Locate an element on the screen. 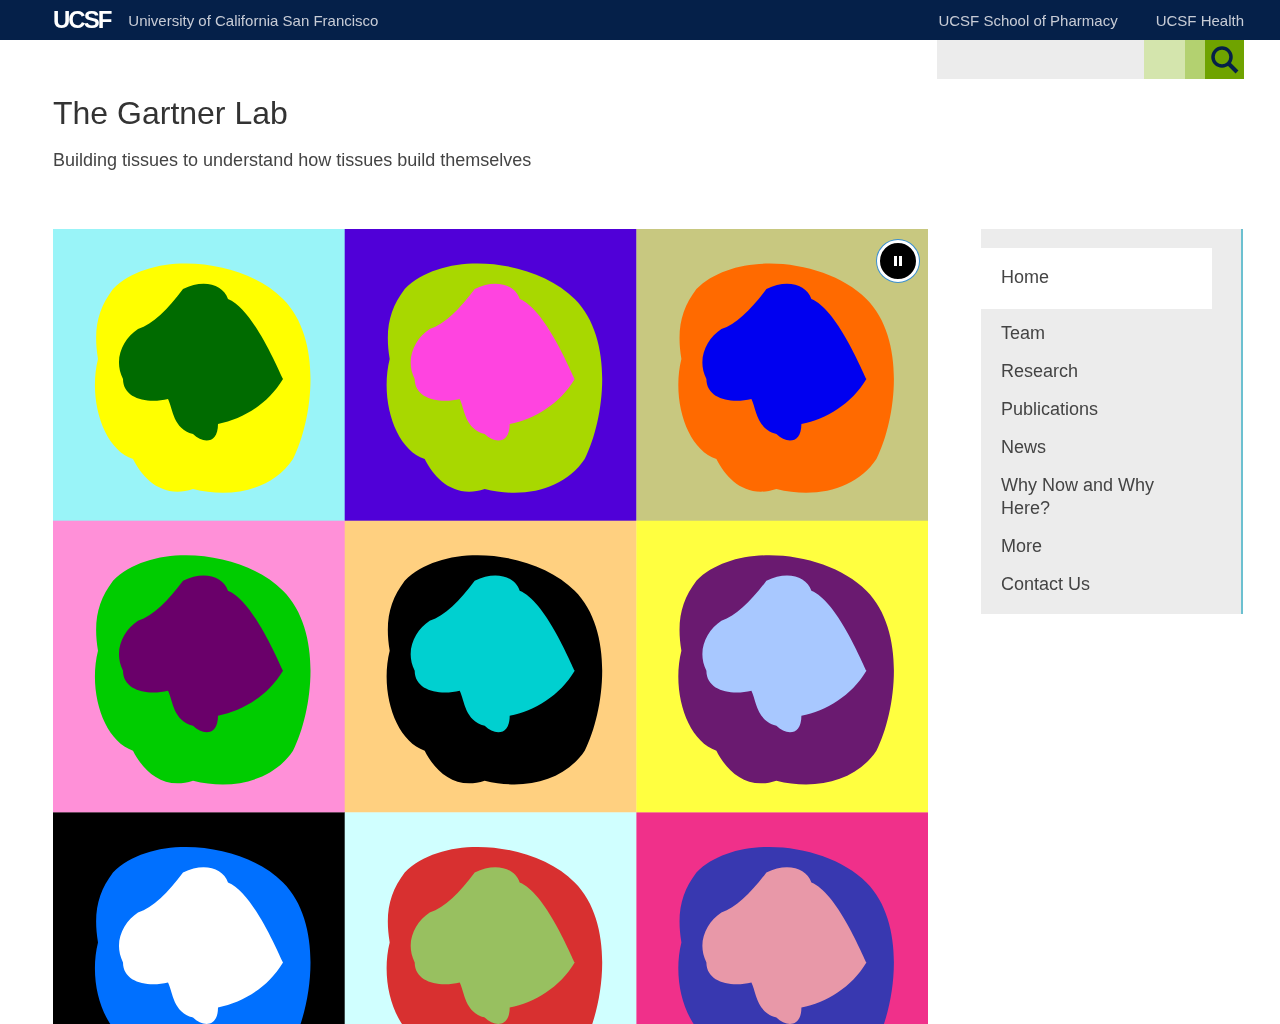  search-button is located at coordinates (1224, 59).